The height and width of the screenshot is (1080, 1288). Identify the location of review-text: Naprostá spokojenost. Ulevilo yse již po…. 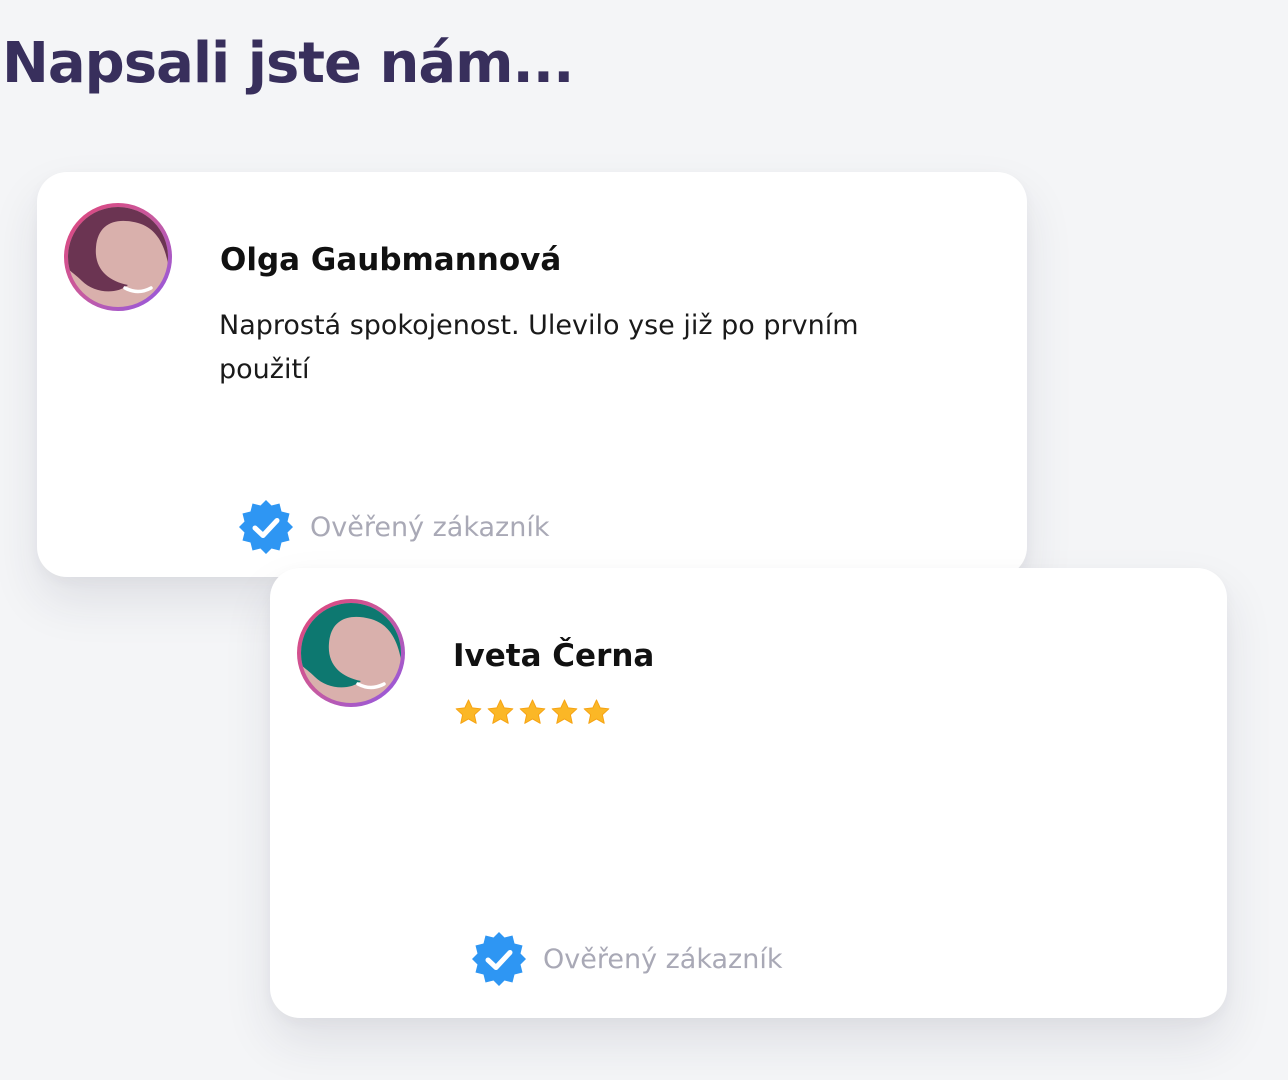
(539, 347).